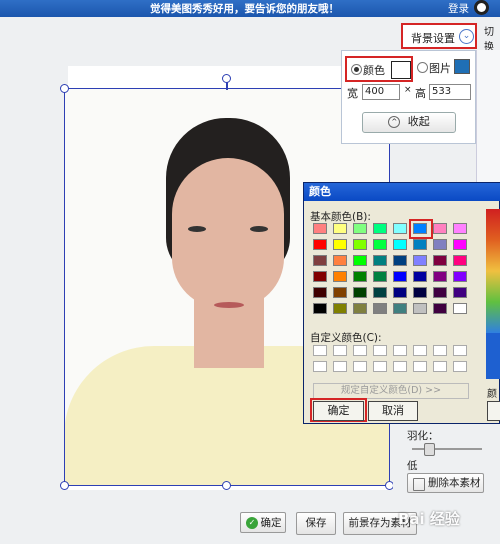 This screenshot has width=500, height=544. Describe the element at coordinates (440, 68) in the screenshot. I see `image-option-label: 图片` at that location.